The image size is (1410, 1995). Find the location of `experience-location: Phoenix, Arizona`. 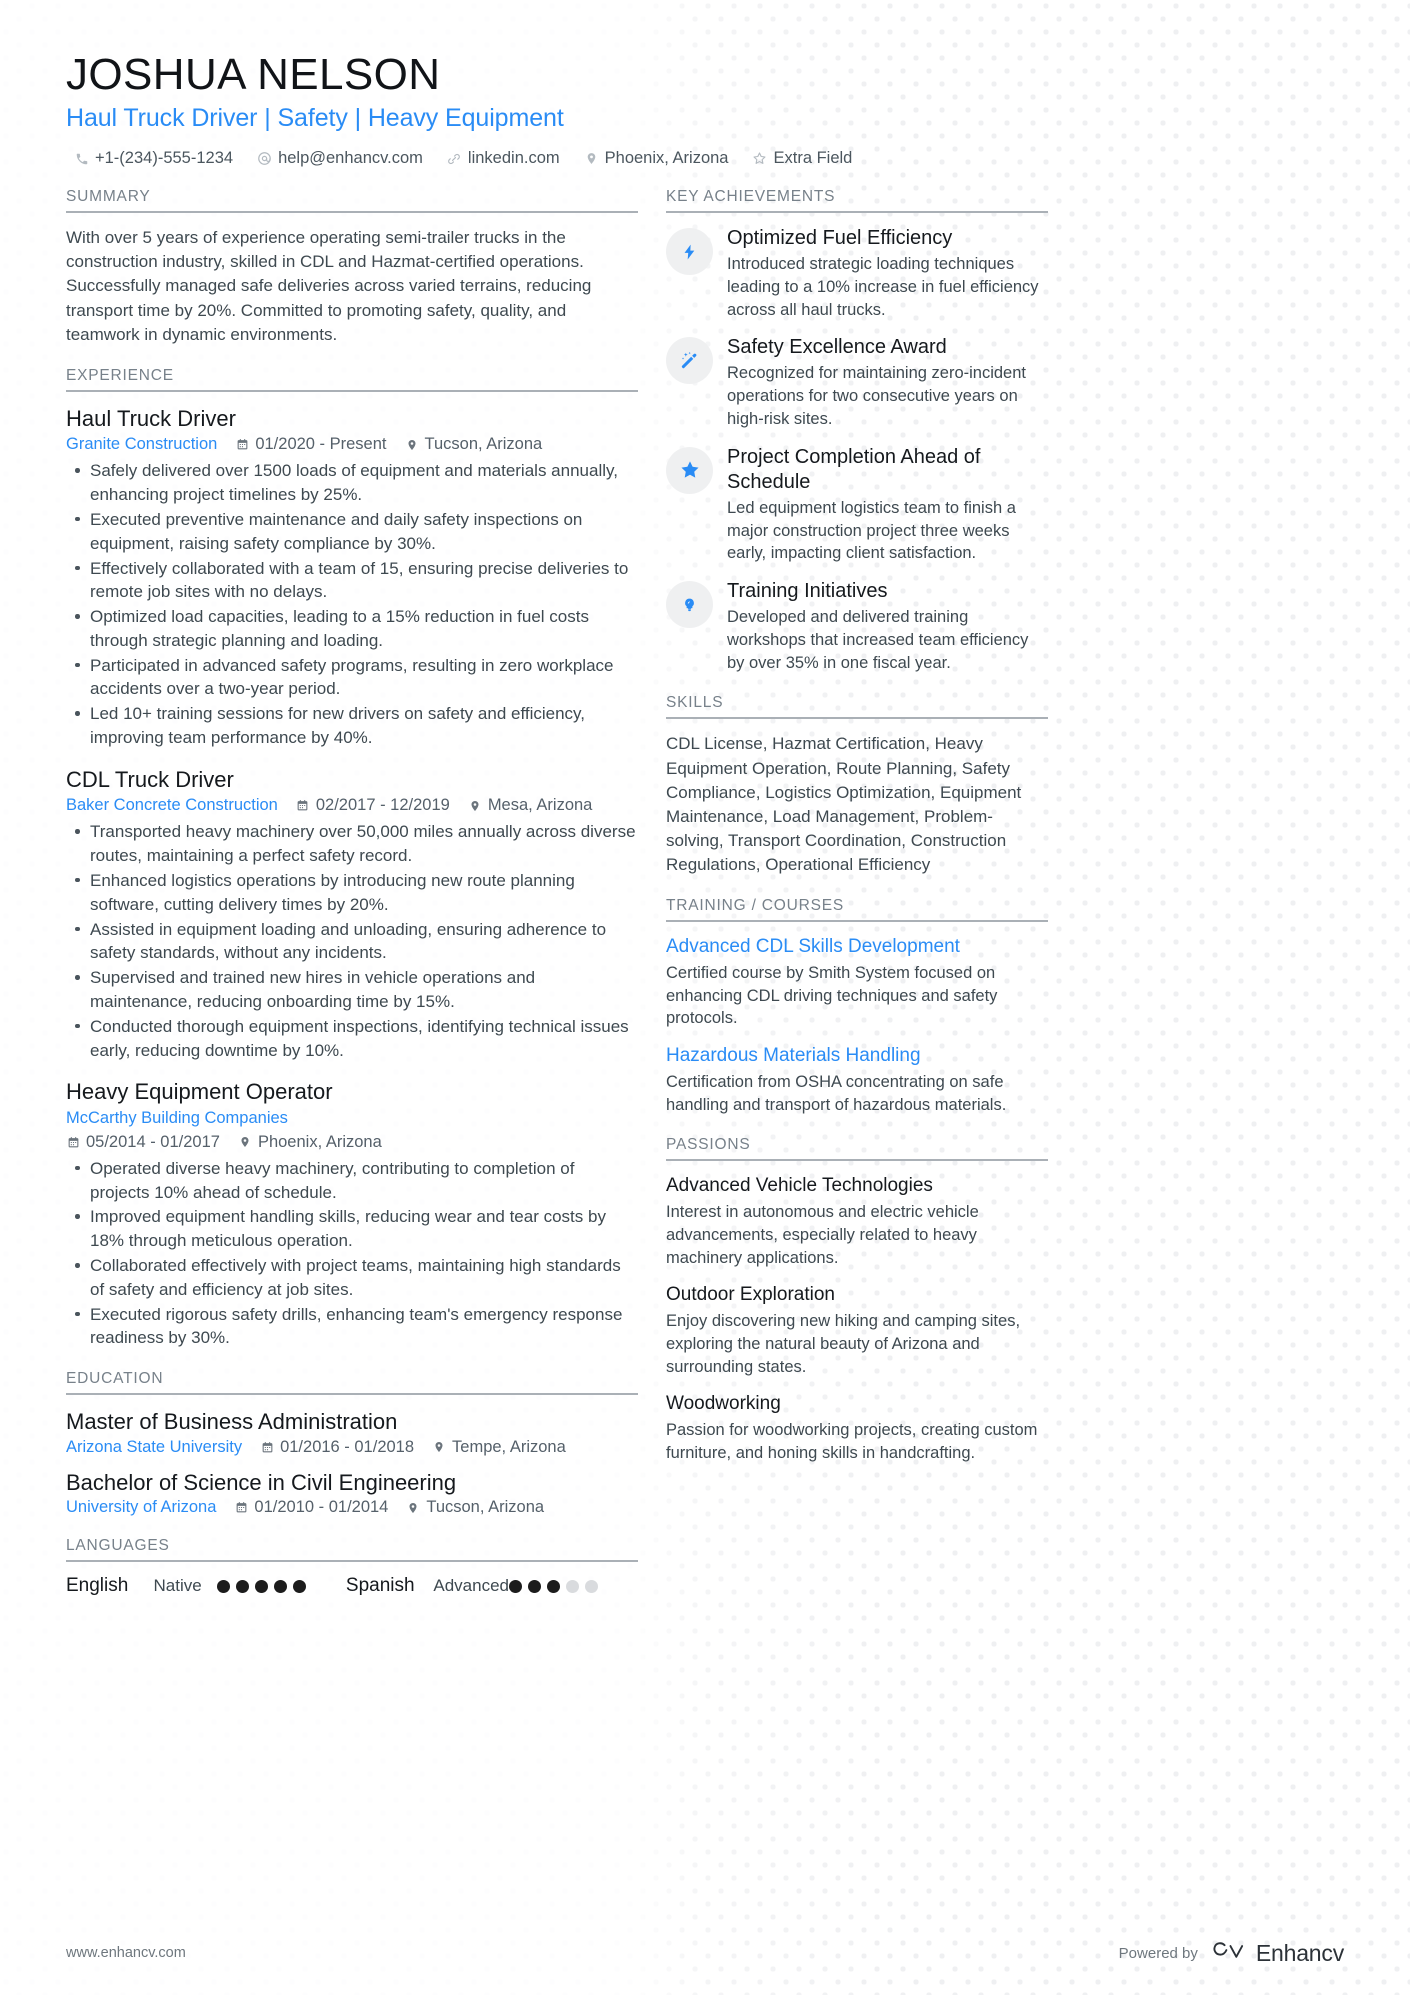

experience-location: Phoenix, Arizona is located at coordinates (310, 1142).